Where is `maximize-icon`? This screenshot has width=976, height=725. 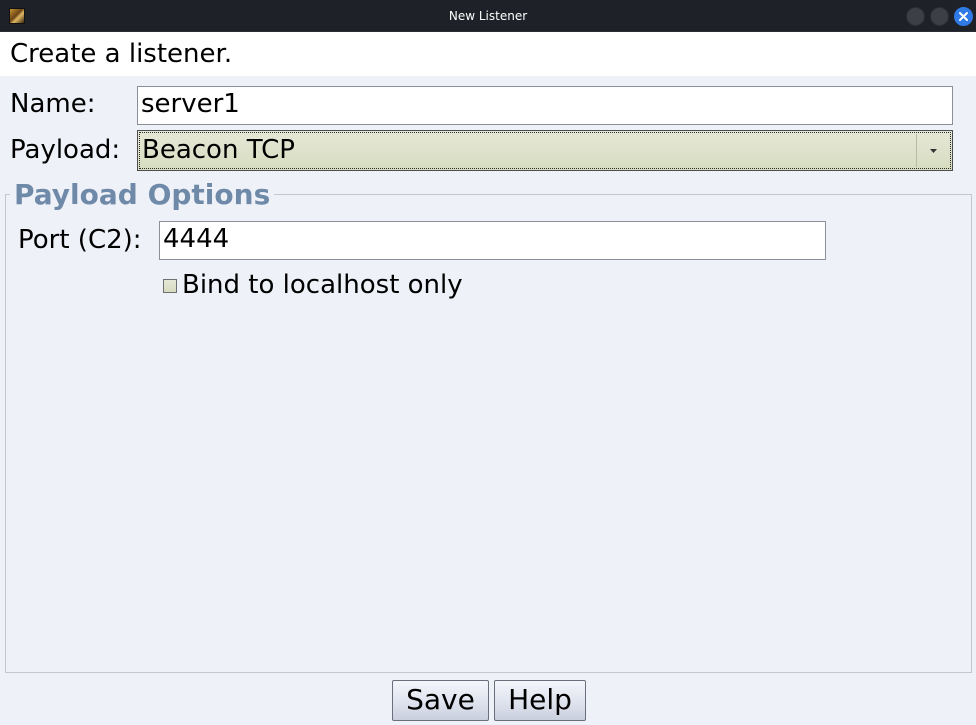 maximize-icon is located at coordinates (939, 16).